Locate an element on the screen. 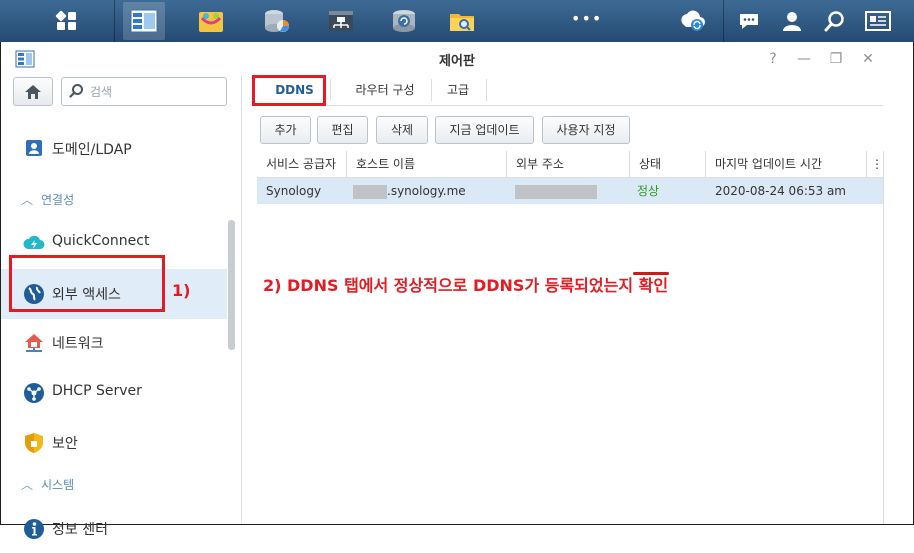  sidebar-item-domain-ldap: 도메인/LDAP is located at coordinates (114, 148).